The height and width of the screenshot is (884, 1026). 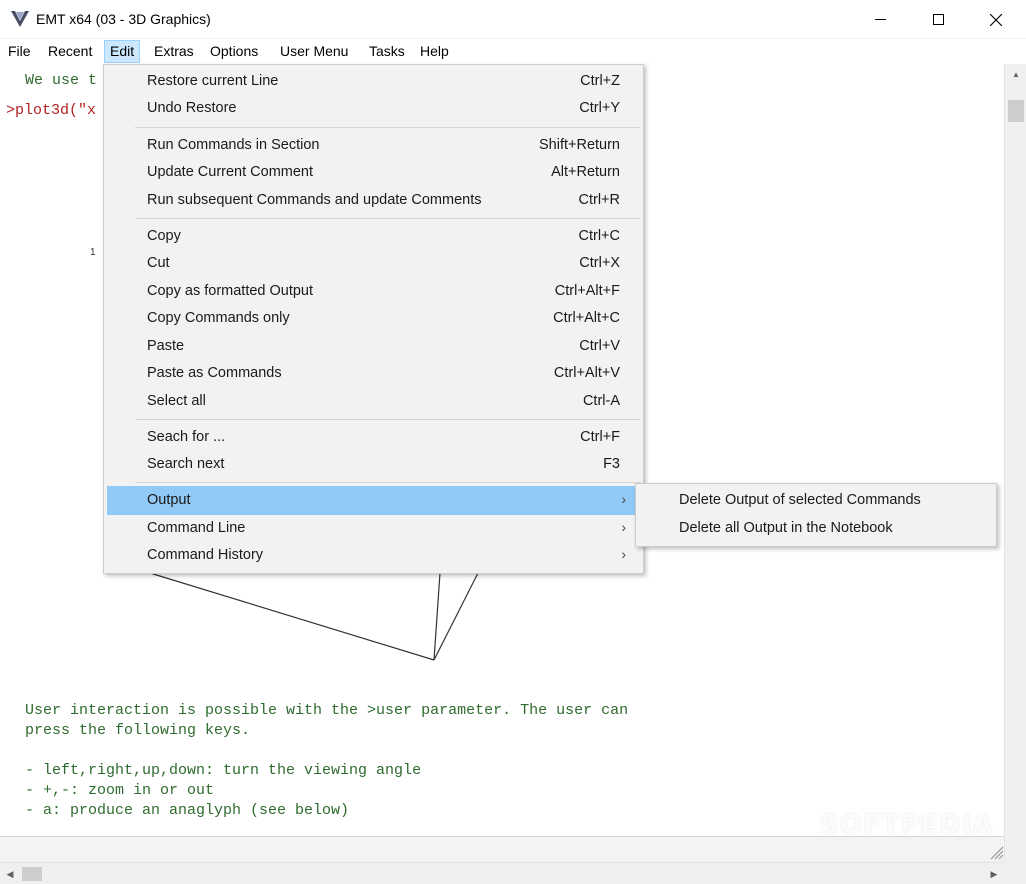 What do you see at coordinates (601, 401) in the screenshot?
I see `menu-item-shortcut: Ctrl-A` at bounding box center [601, 401].